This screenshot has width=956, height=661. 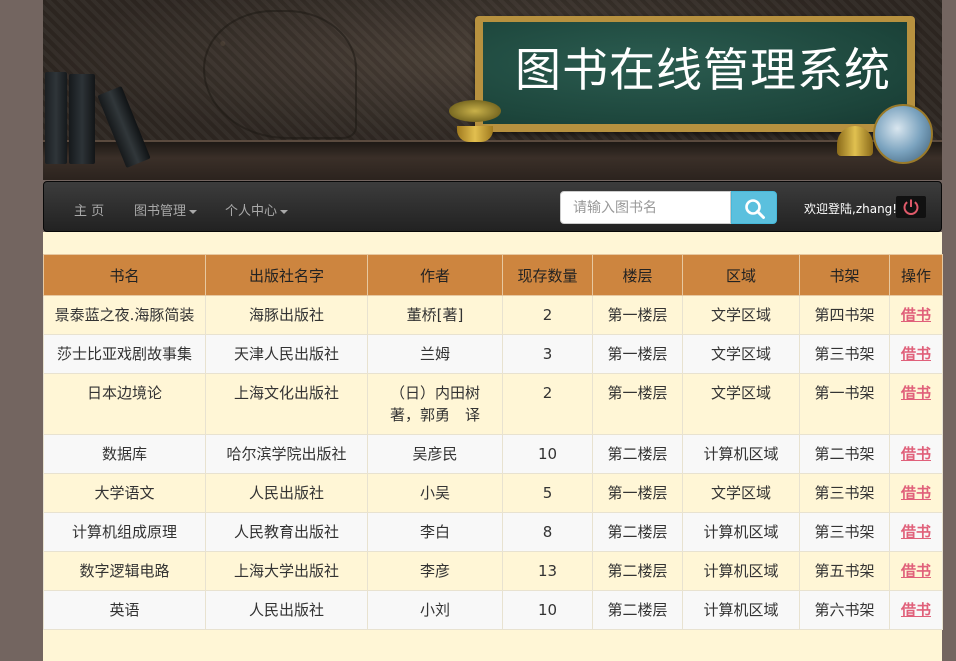 I want to click on cell-title: 英语, so click(x=124, y=610).